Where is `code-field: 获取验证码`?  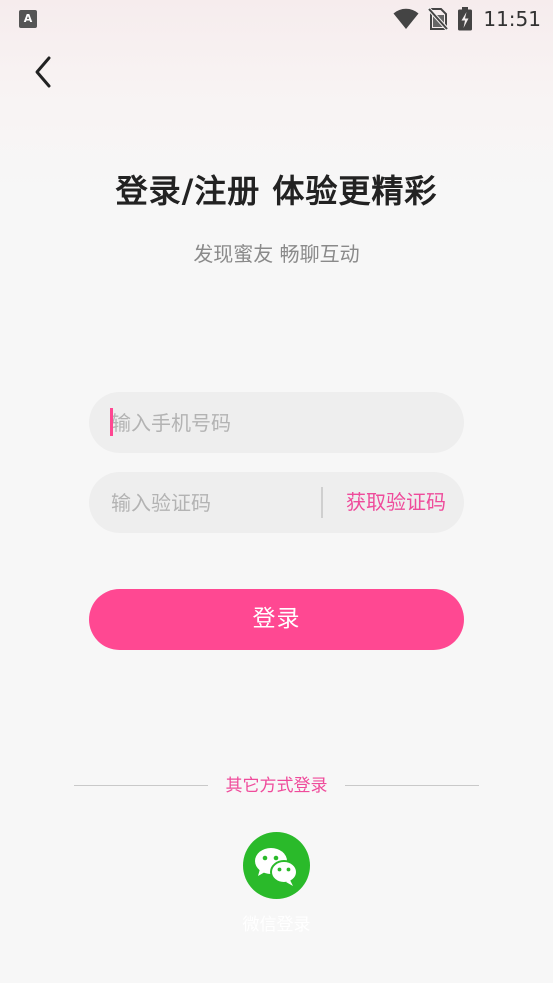 code-field: 获取验证码 is located at coordinates (276, 502).